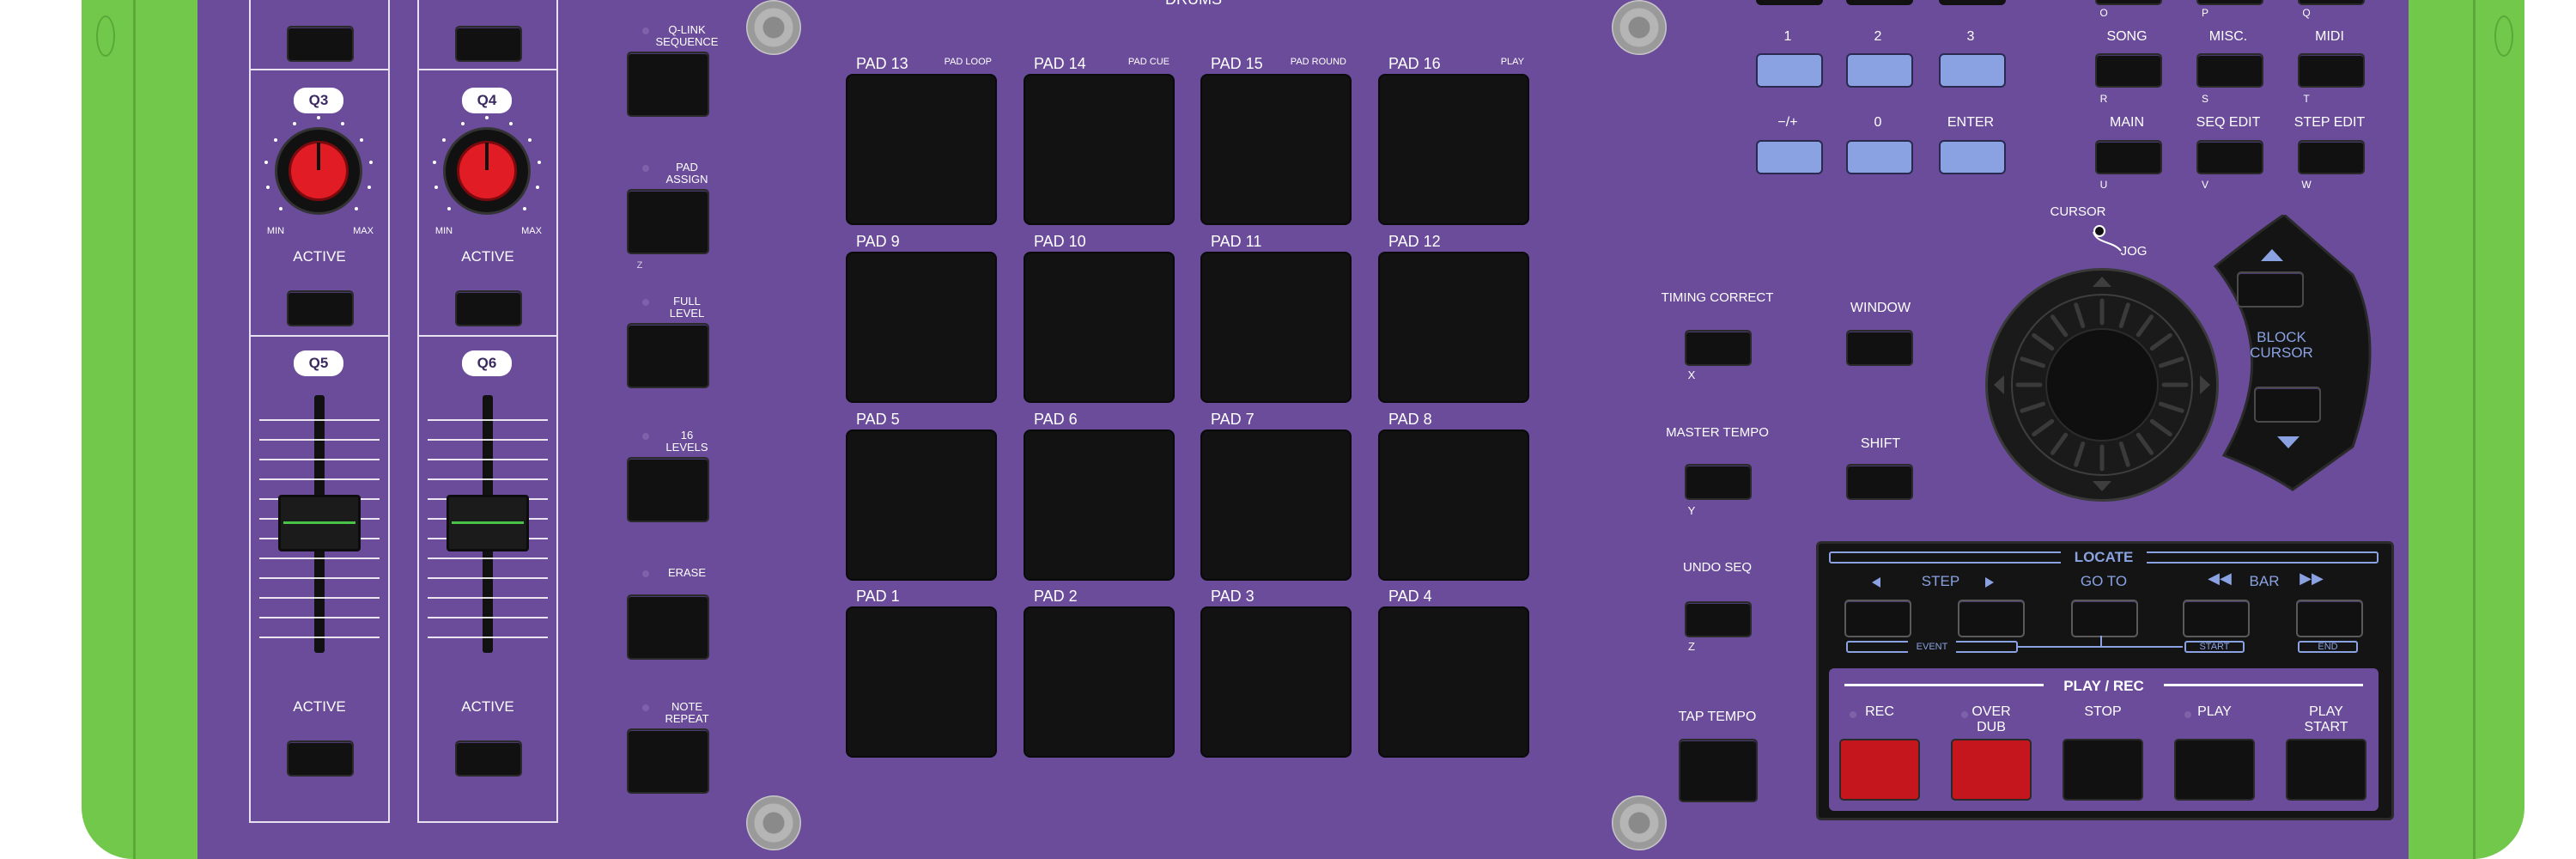  I want to click on body-edge-left, so click(134, 430).